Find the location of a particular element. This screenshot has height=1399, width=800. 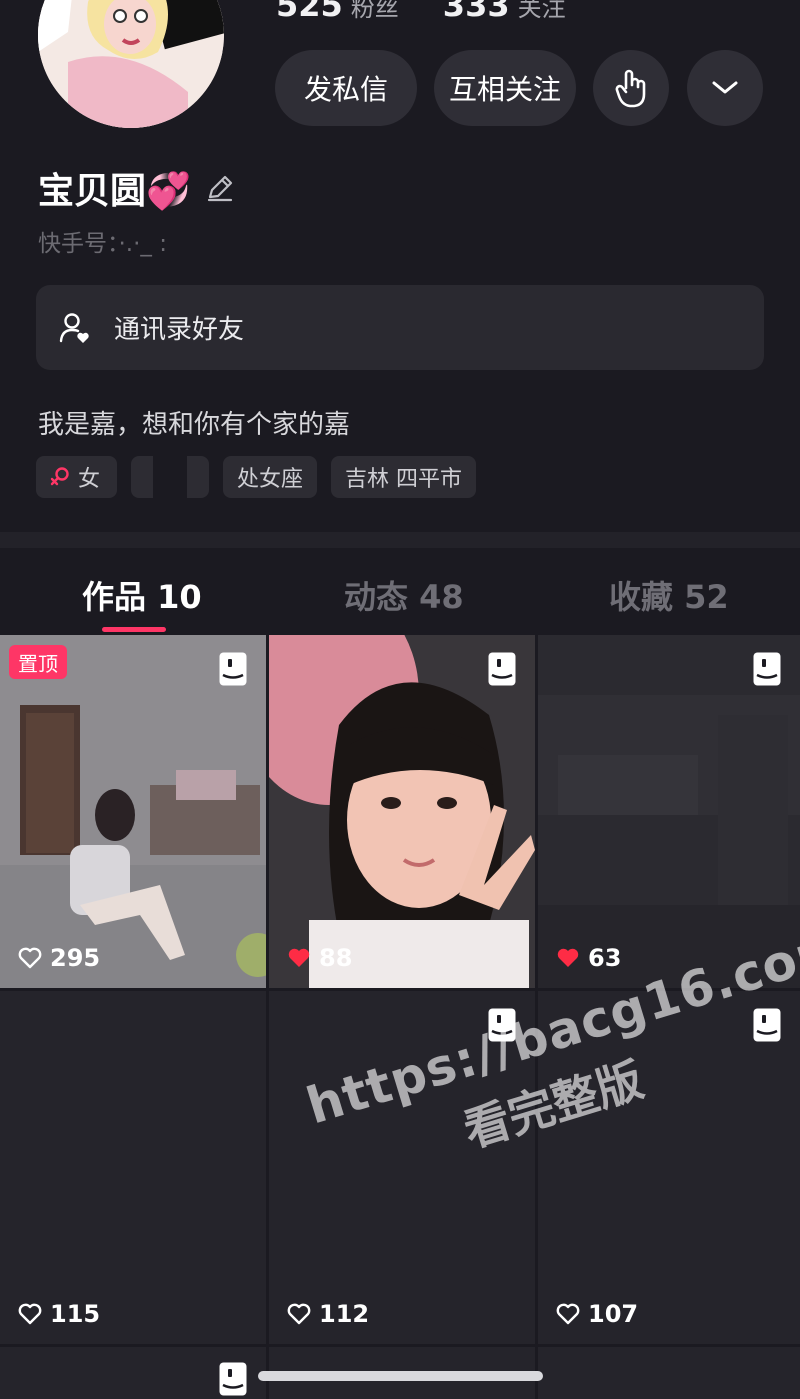

profile-tags: 女 处女座 吉林 四平市 is located at coordinates (256, 477).